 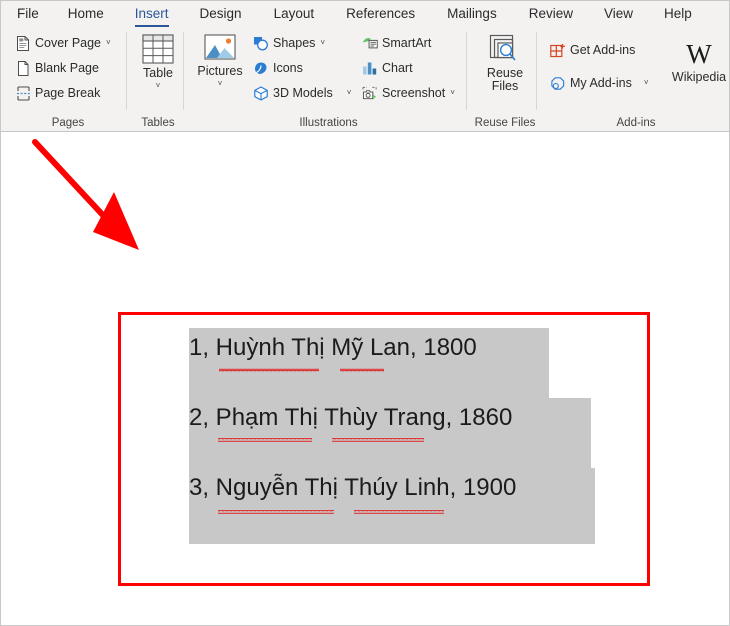 I want to click on shapes-label: Shapes, so click(x=294, y=43).